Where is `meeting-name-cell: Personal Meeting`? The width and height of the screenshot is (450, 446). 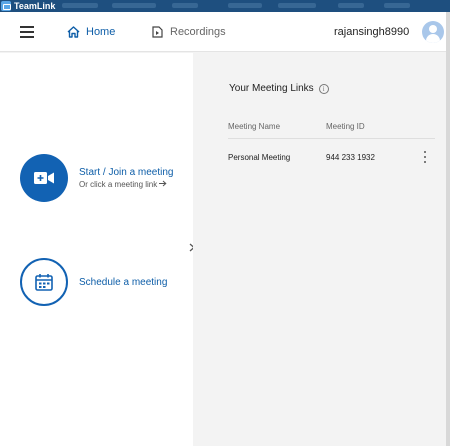
meeting-name-cell: Personal Meeting is located at coordinates (259, 157).